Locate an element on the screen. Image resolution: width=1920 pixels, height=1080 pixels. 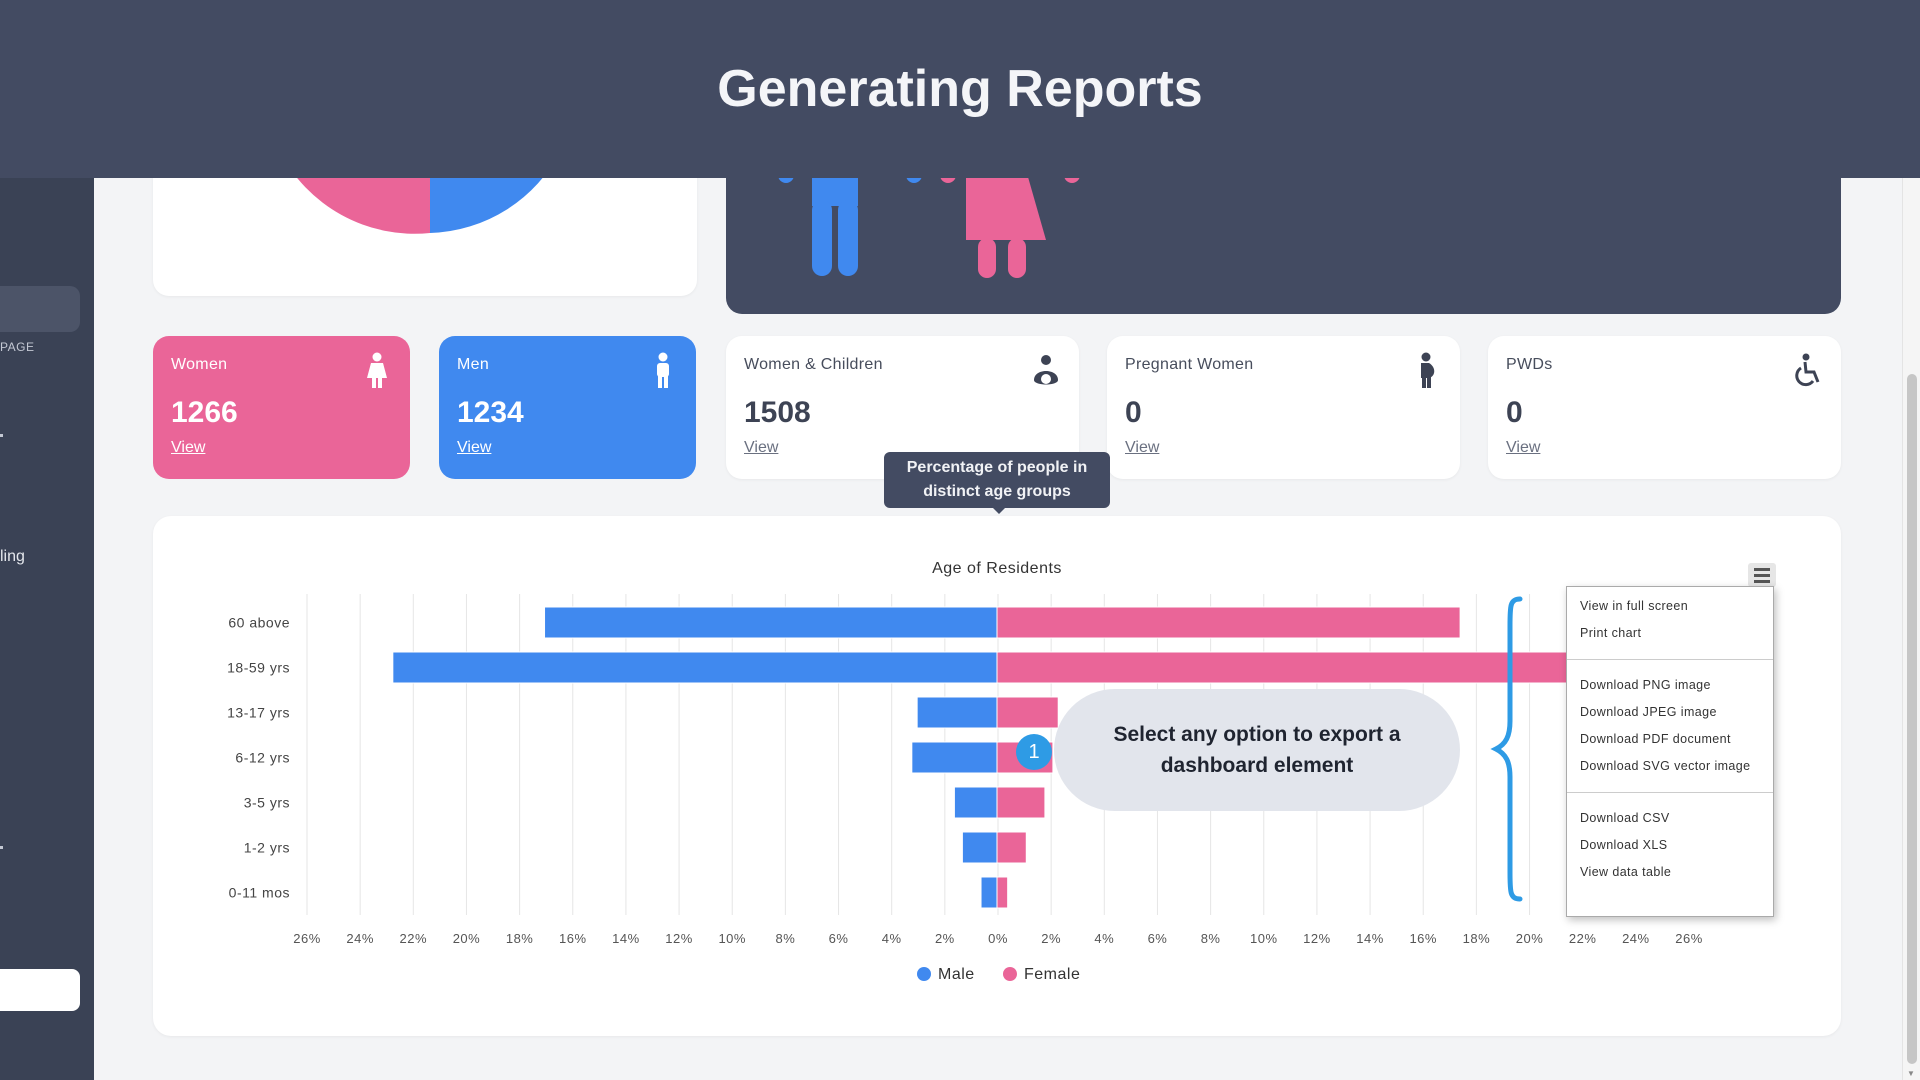
sidebar-search-field is located at coordinates (40, 990).